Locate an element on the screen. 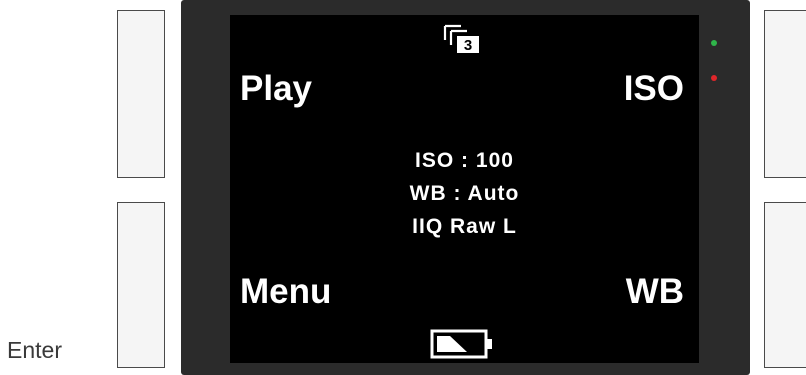 The image size is (806, 375). top-left-hardware-button is located at coordinates (141, 94).